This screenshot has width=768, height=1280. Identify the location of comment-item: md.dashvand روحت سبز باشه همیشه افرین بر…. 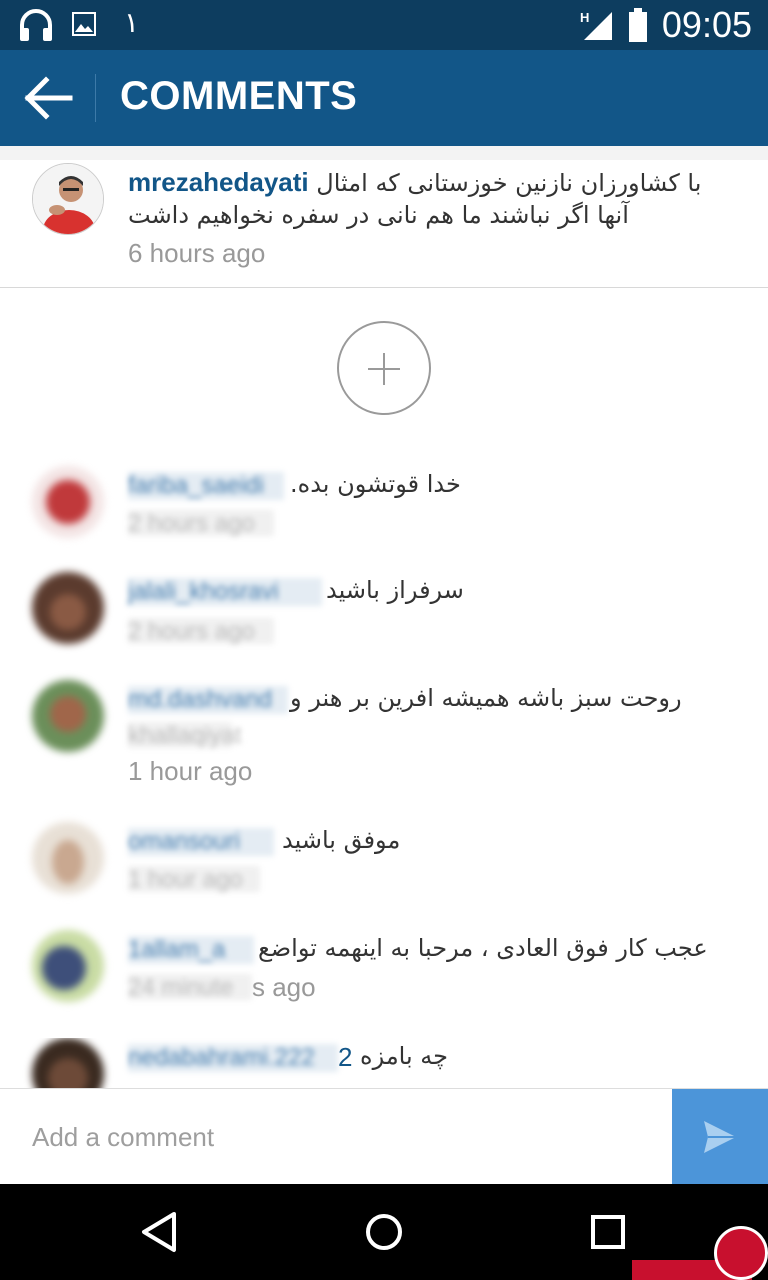
(384, 735).